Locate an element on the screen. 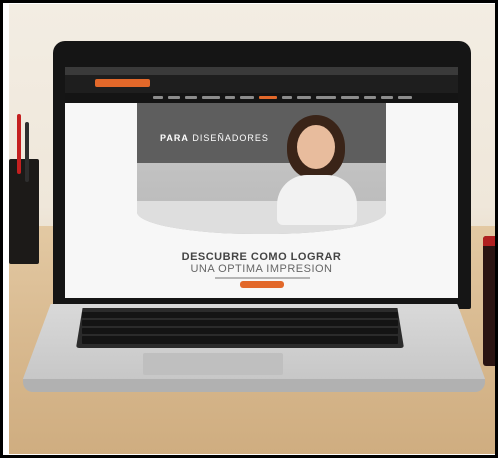 The width and height of the screenshot is (498, 458). girl-body is located at coordinates (317, 200).